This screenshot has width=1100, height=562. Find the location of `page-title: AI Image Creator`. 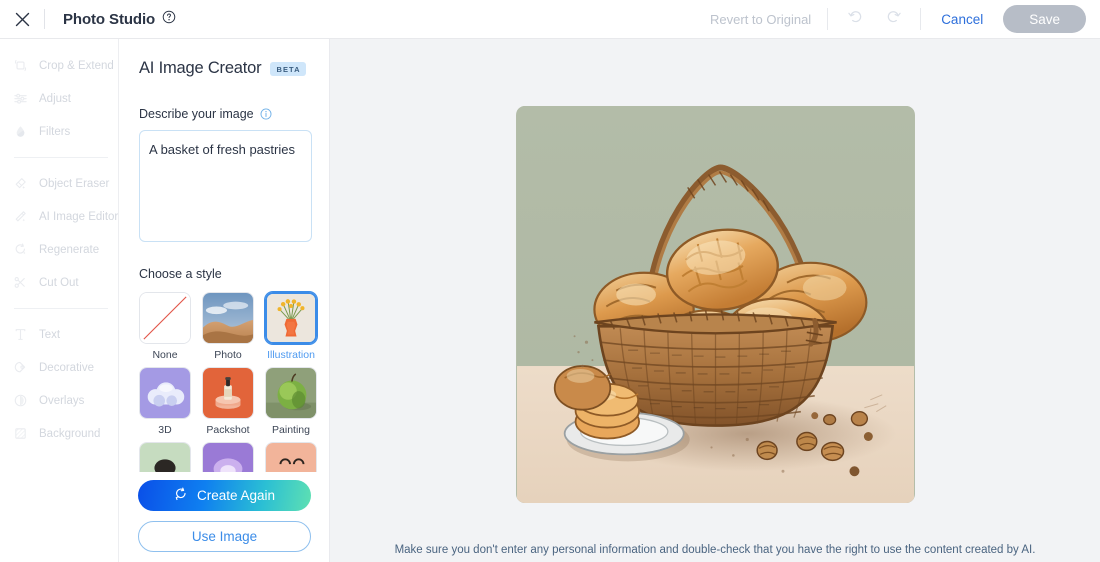

page-title: AI Image Creator is located at coordinates (200, 68).